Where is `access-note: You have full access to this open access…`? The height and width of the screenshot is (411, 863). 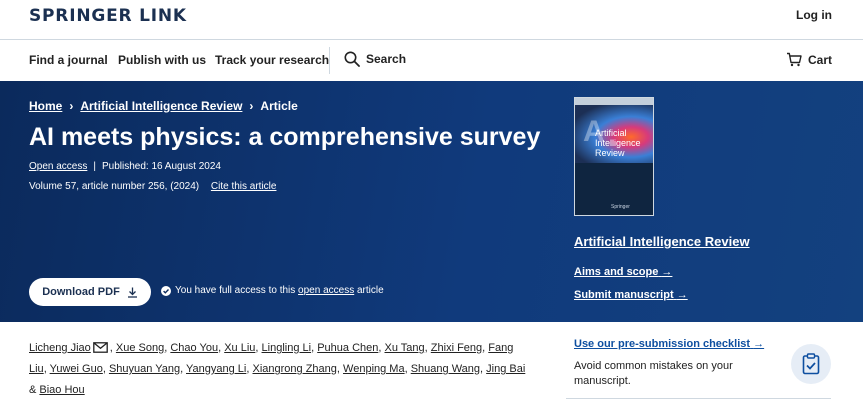 access-note: You have full access to this open access… is located at coordinates (272, 290).